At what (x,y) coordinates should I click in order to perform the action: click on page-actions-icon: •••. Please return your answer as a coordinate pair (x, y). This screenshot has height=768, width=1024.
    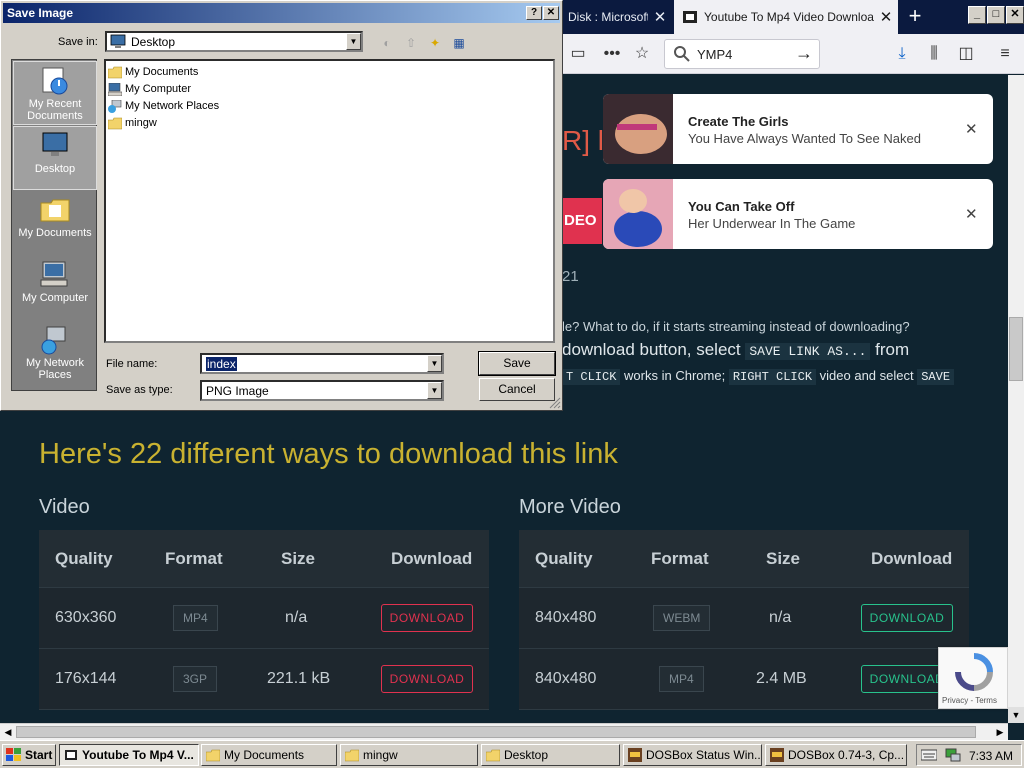
    Looking at the image, I should click on (612, 54).